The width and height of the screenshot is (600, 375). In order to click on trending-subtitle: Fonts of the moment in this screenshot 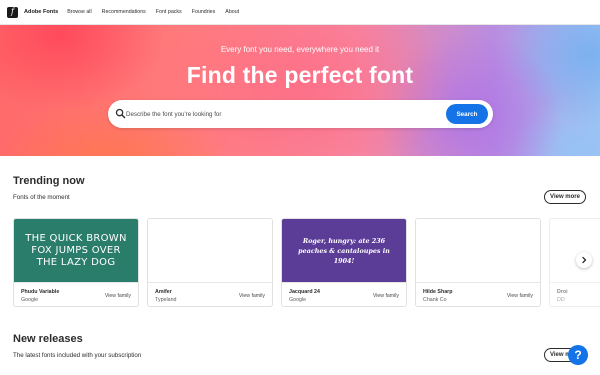, I will do `click(41, 197)`.